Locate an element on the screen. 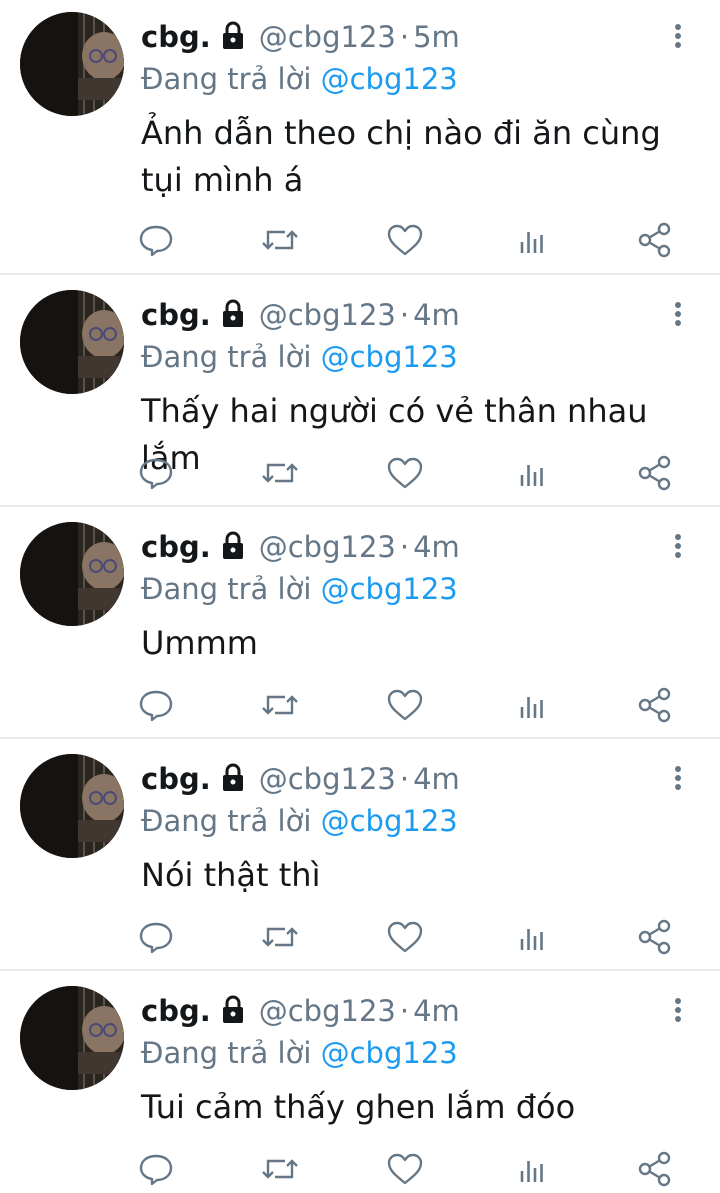 The height and width of the screenshot is (1193, 720). tweet-text: Nói thật thì is located at coordinates (231, 875).